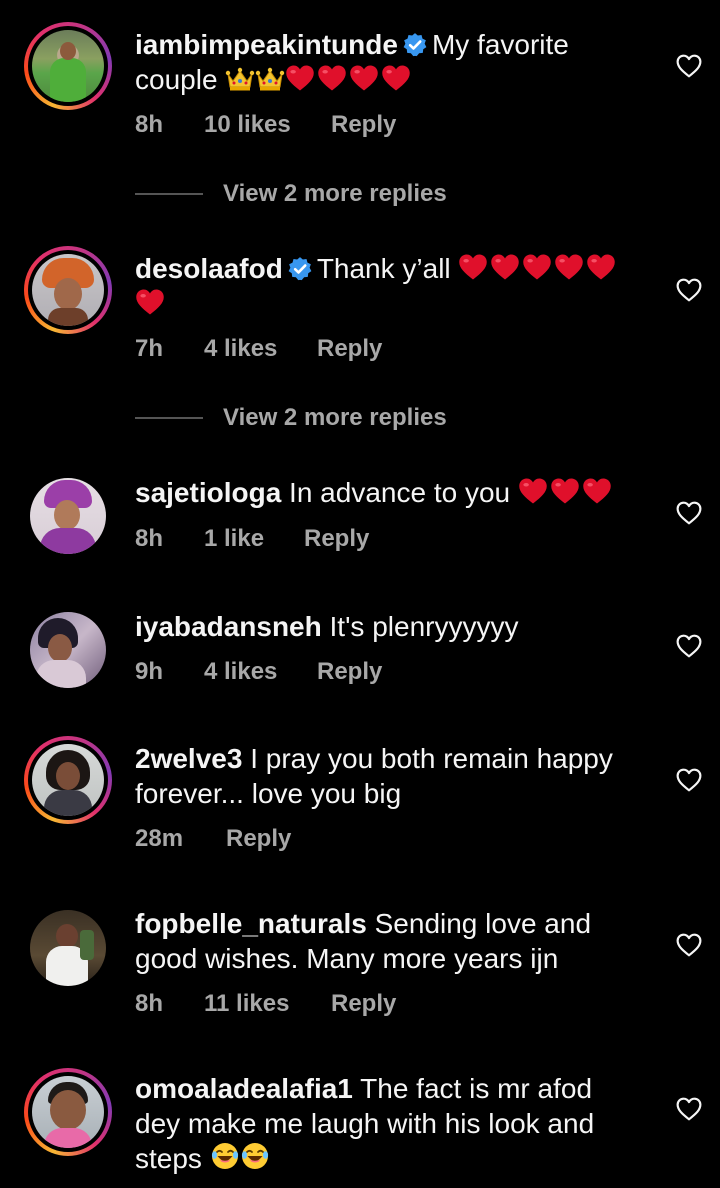 The width and height of the screenshot is (720, 1188). Describe the element at coordinates (213, 839) in the screenshot. I see `comment-meta: 28m Reply` at that location.